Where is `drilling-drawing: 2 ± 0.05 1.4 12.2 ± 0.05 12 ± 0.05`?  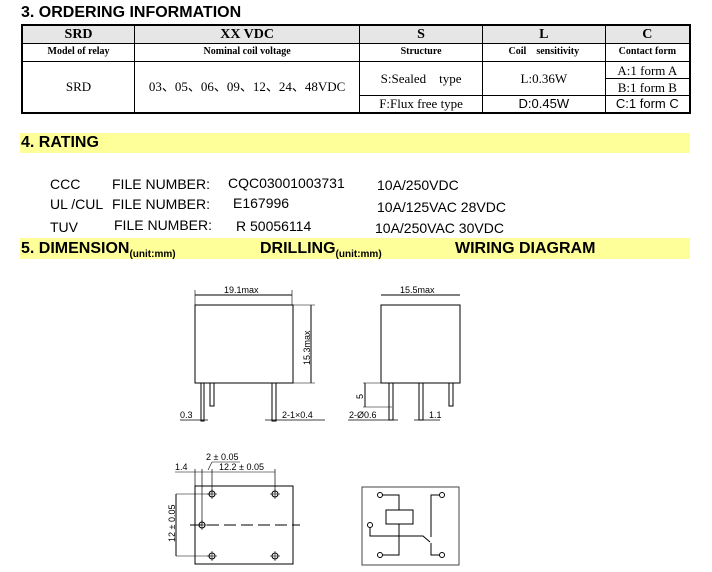 drilling-drawing: 2 ± 0.05 1.4 12.2 ± 0.05 12 ± 0.05 is located at coordinates (233, 508).